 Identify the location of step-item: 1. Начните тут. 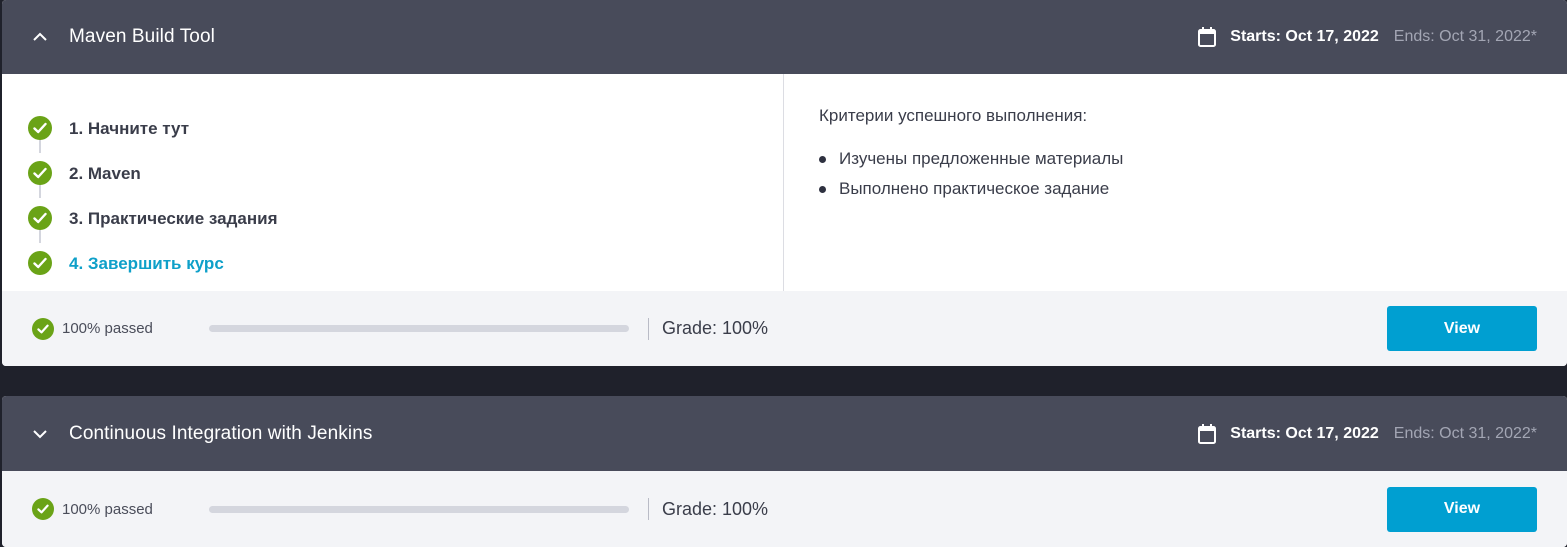
(405, 128).